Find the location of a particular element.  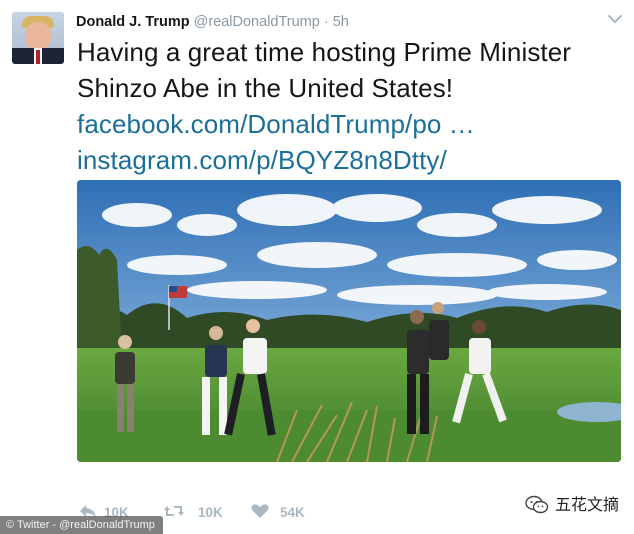

retweet-count: 10K is located at coordinates (210, 512).